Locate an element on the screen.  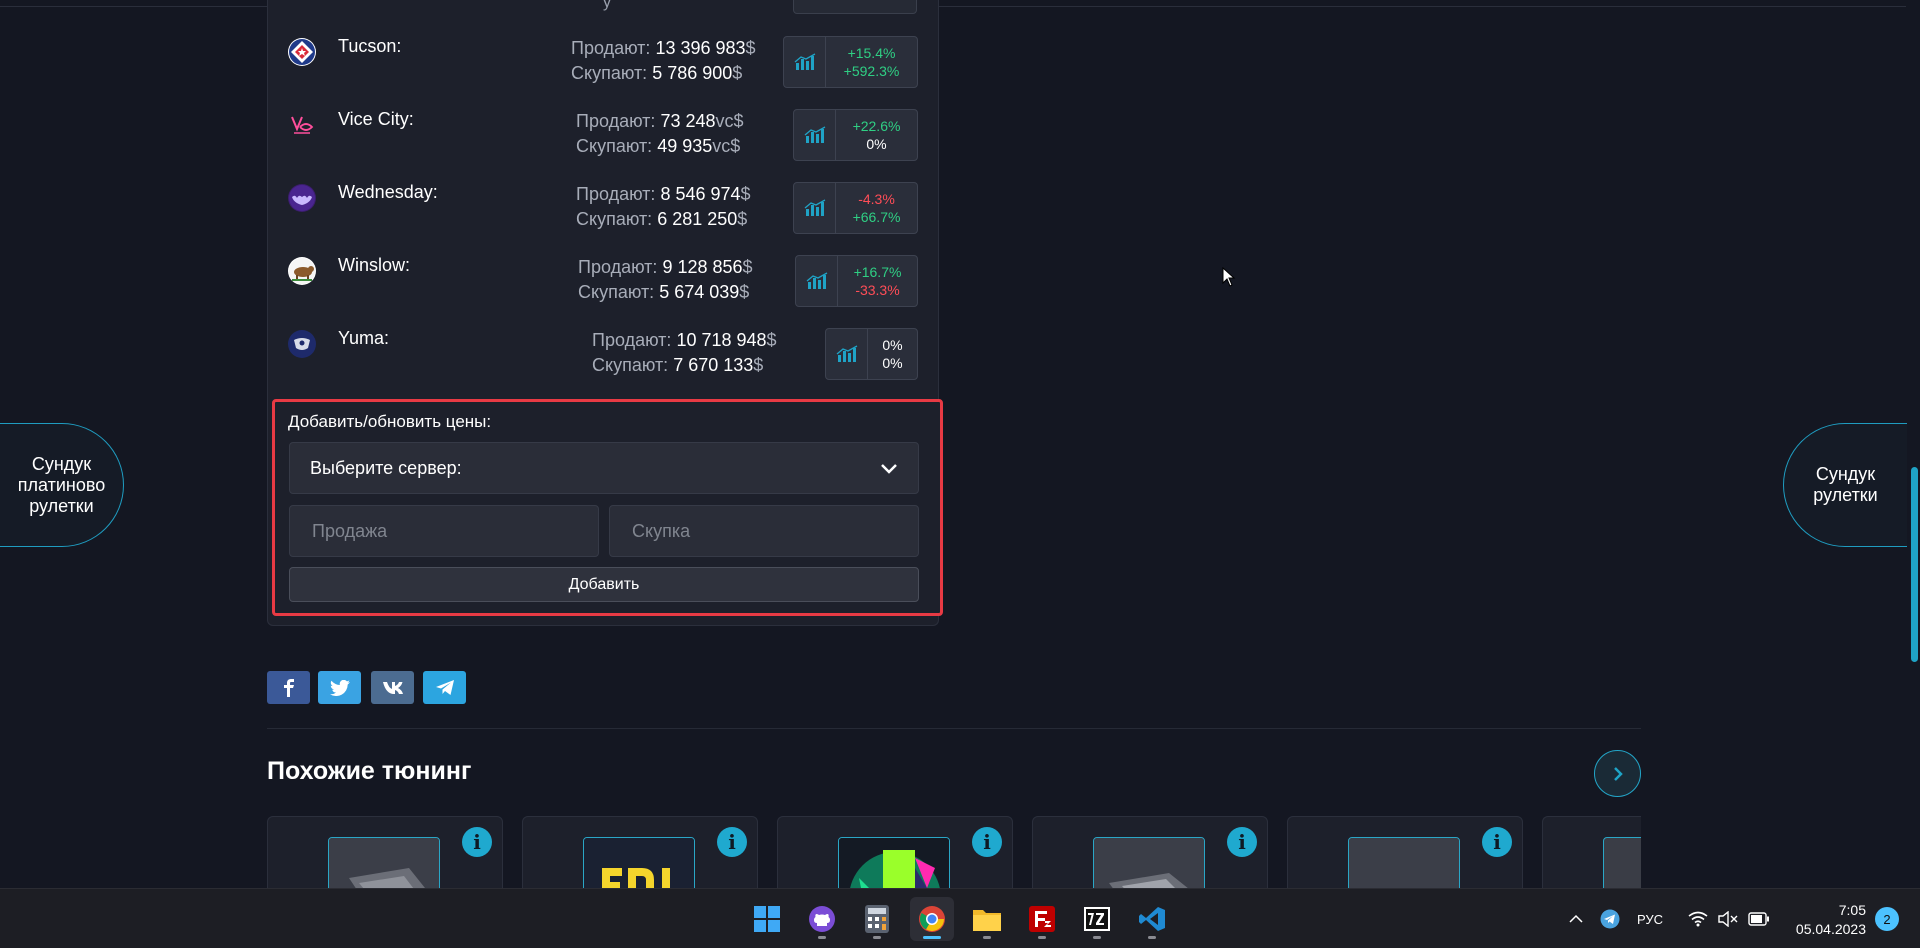
price-chart-button: -4.3% +66.7% is located at coordinates (855, 208).